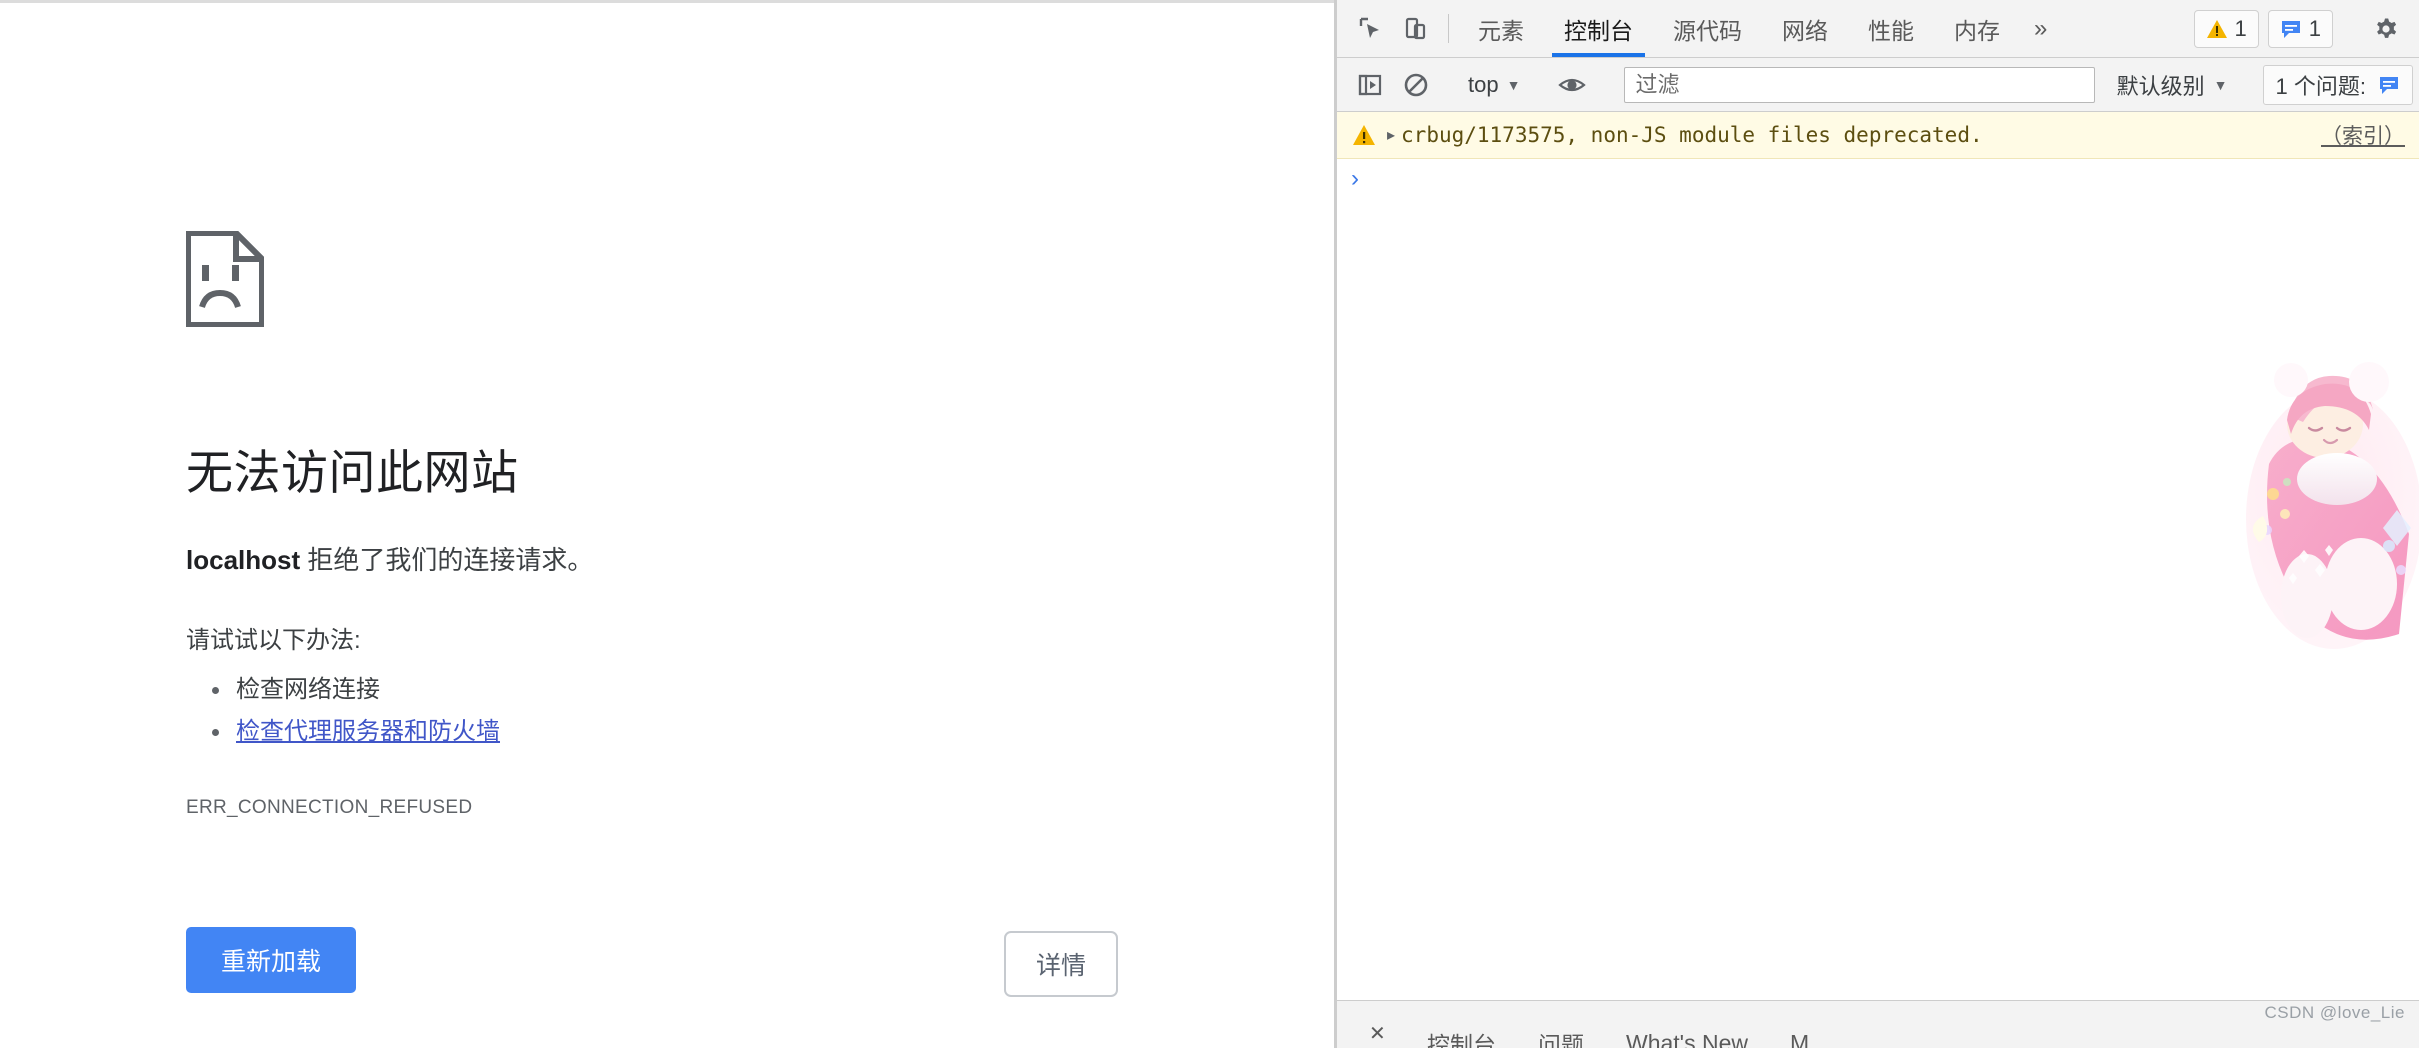 This screenshot has width=2419, height=1048. Describe the element at coordinates (1561, 1037) in the screenshot. I see `drawer-tab-issues: 问题` at that location.